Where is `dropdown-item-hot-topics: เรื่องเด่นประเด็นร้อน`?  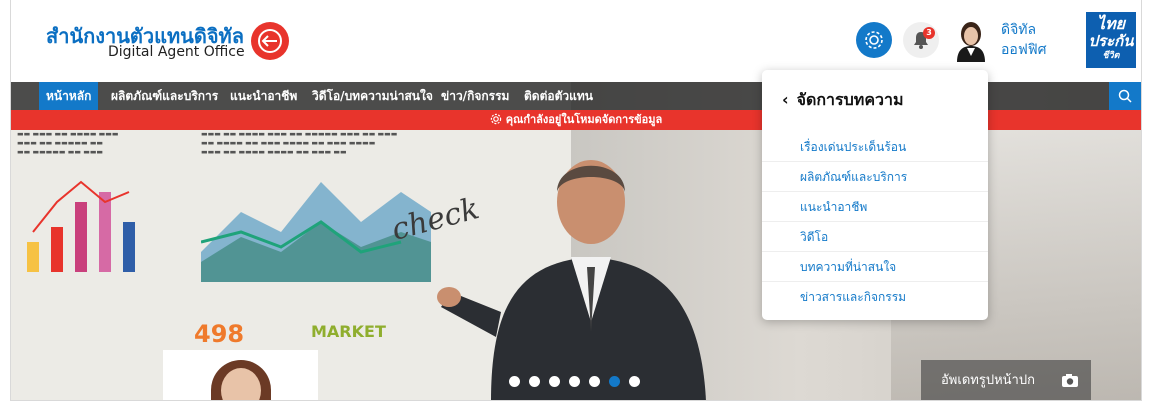
dropdown-item-hot-topics: เรื่องเด่นประเด็นร้อน is located at coordinates (875, 147).